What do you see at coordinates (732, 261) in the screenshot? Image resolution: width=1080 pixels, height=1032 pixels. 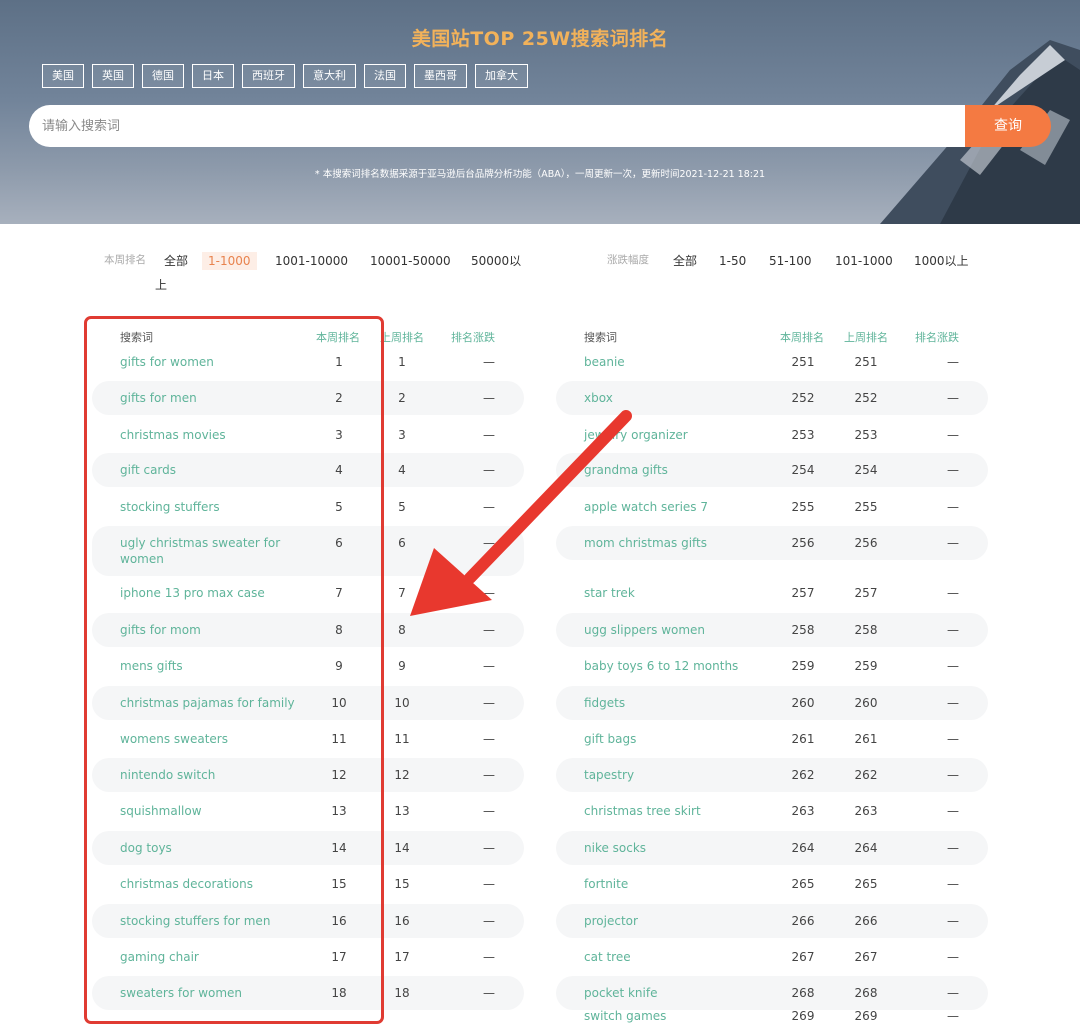 I see `change-option-1-50: 1-50` at bounding box center [732, 261].